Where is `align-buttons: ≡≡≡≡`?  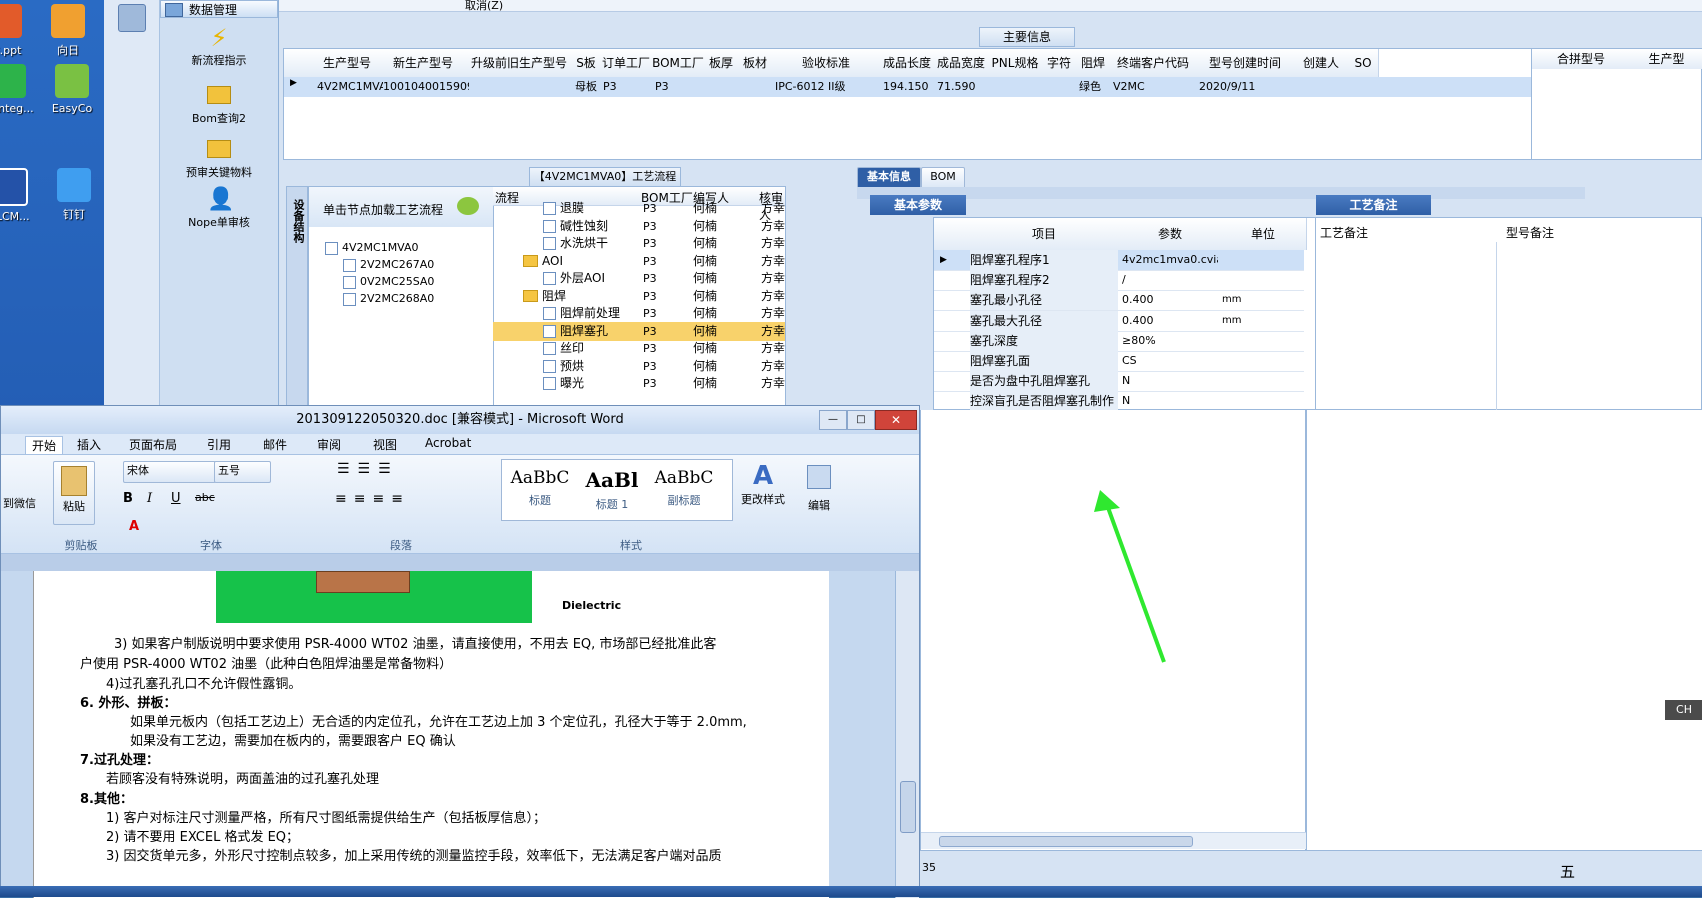
align-buttons: ≡≡≡≡ is located at coordinates (405, 501).